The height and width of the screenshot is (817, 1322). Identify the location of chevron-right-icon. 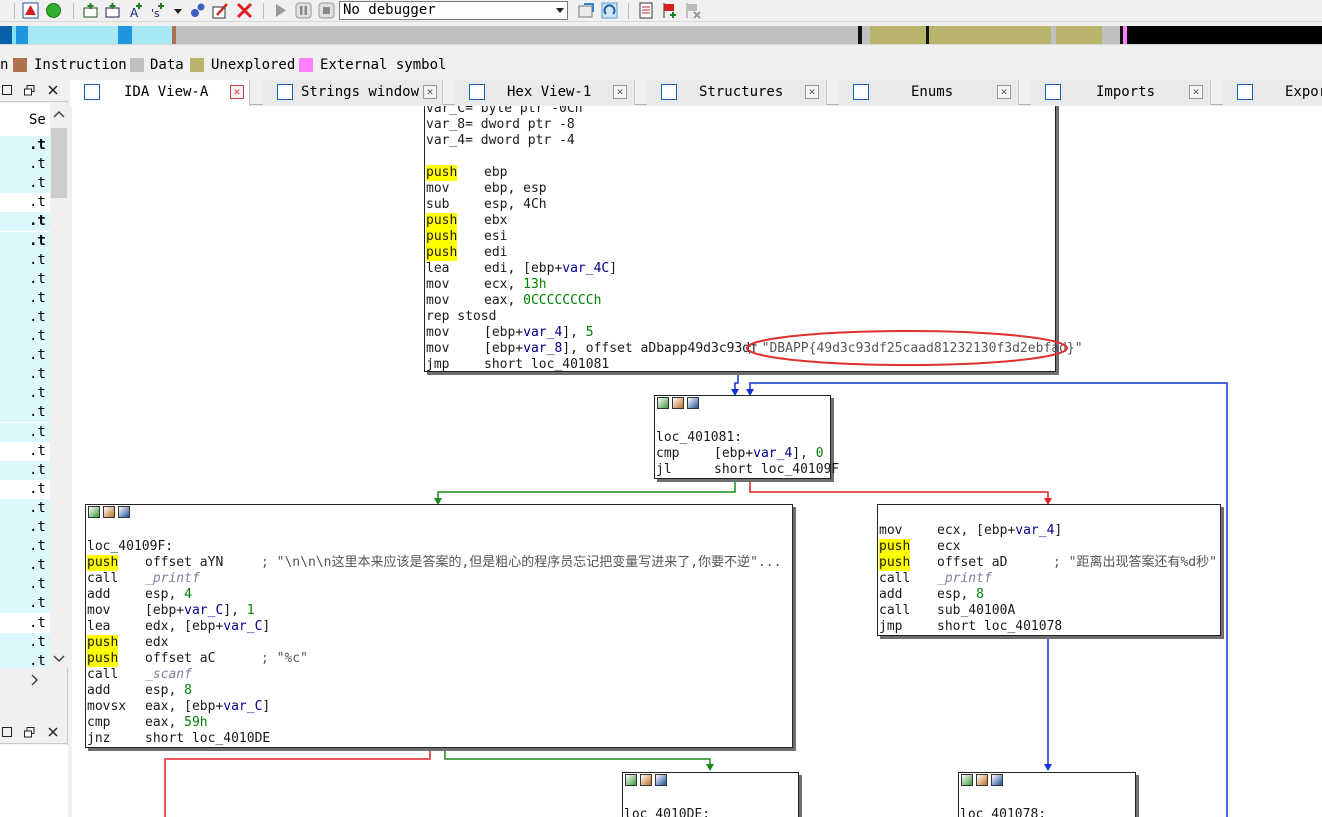
(35, 680).